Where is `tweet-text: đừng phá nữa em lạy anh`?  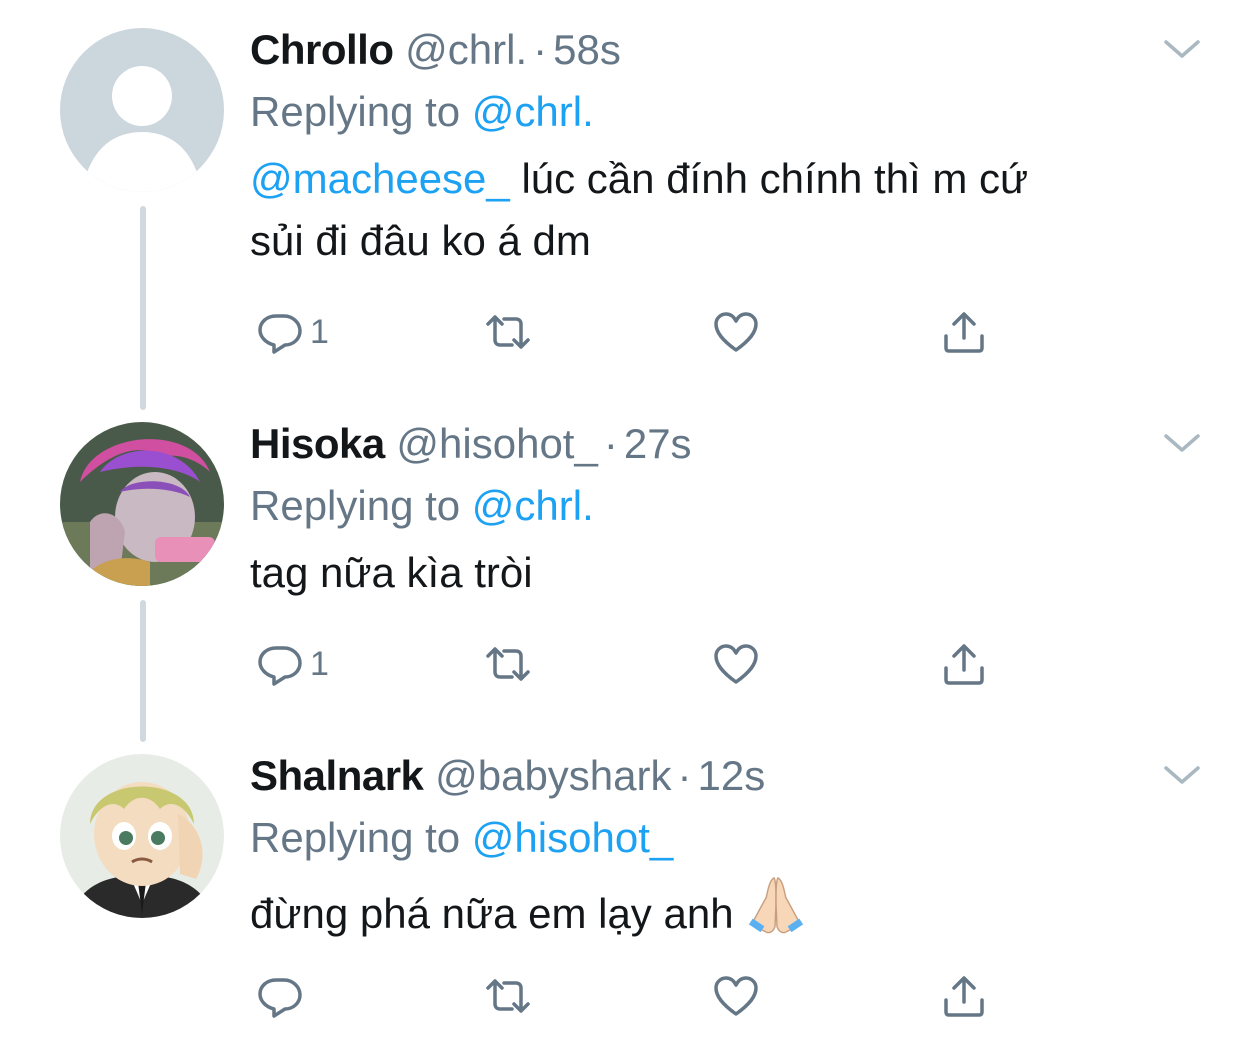 tweet-text: đừng phá nữa em lạy anh is located at coordinates (700, 913).